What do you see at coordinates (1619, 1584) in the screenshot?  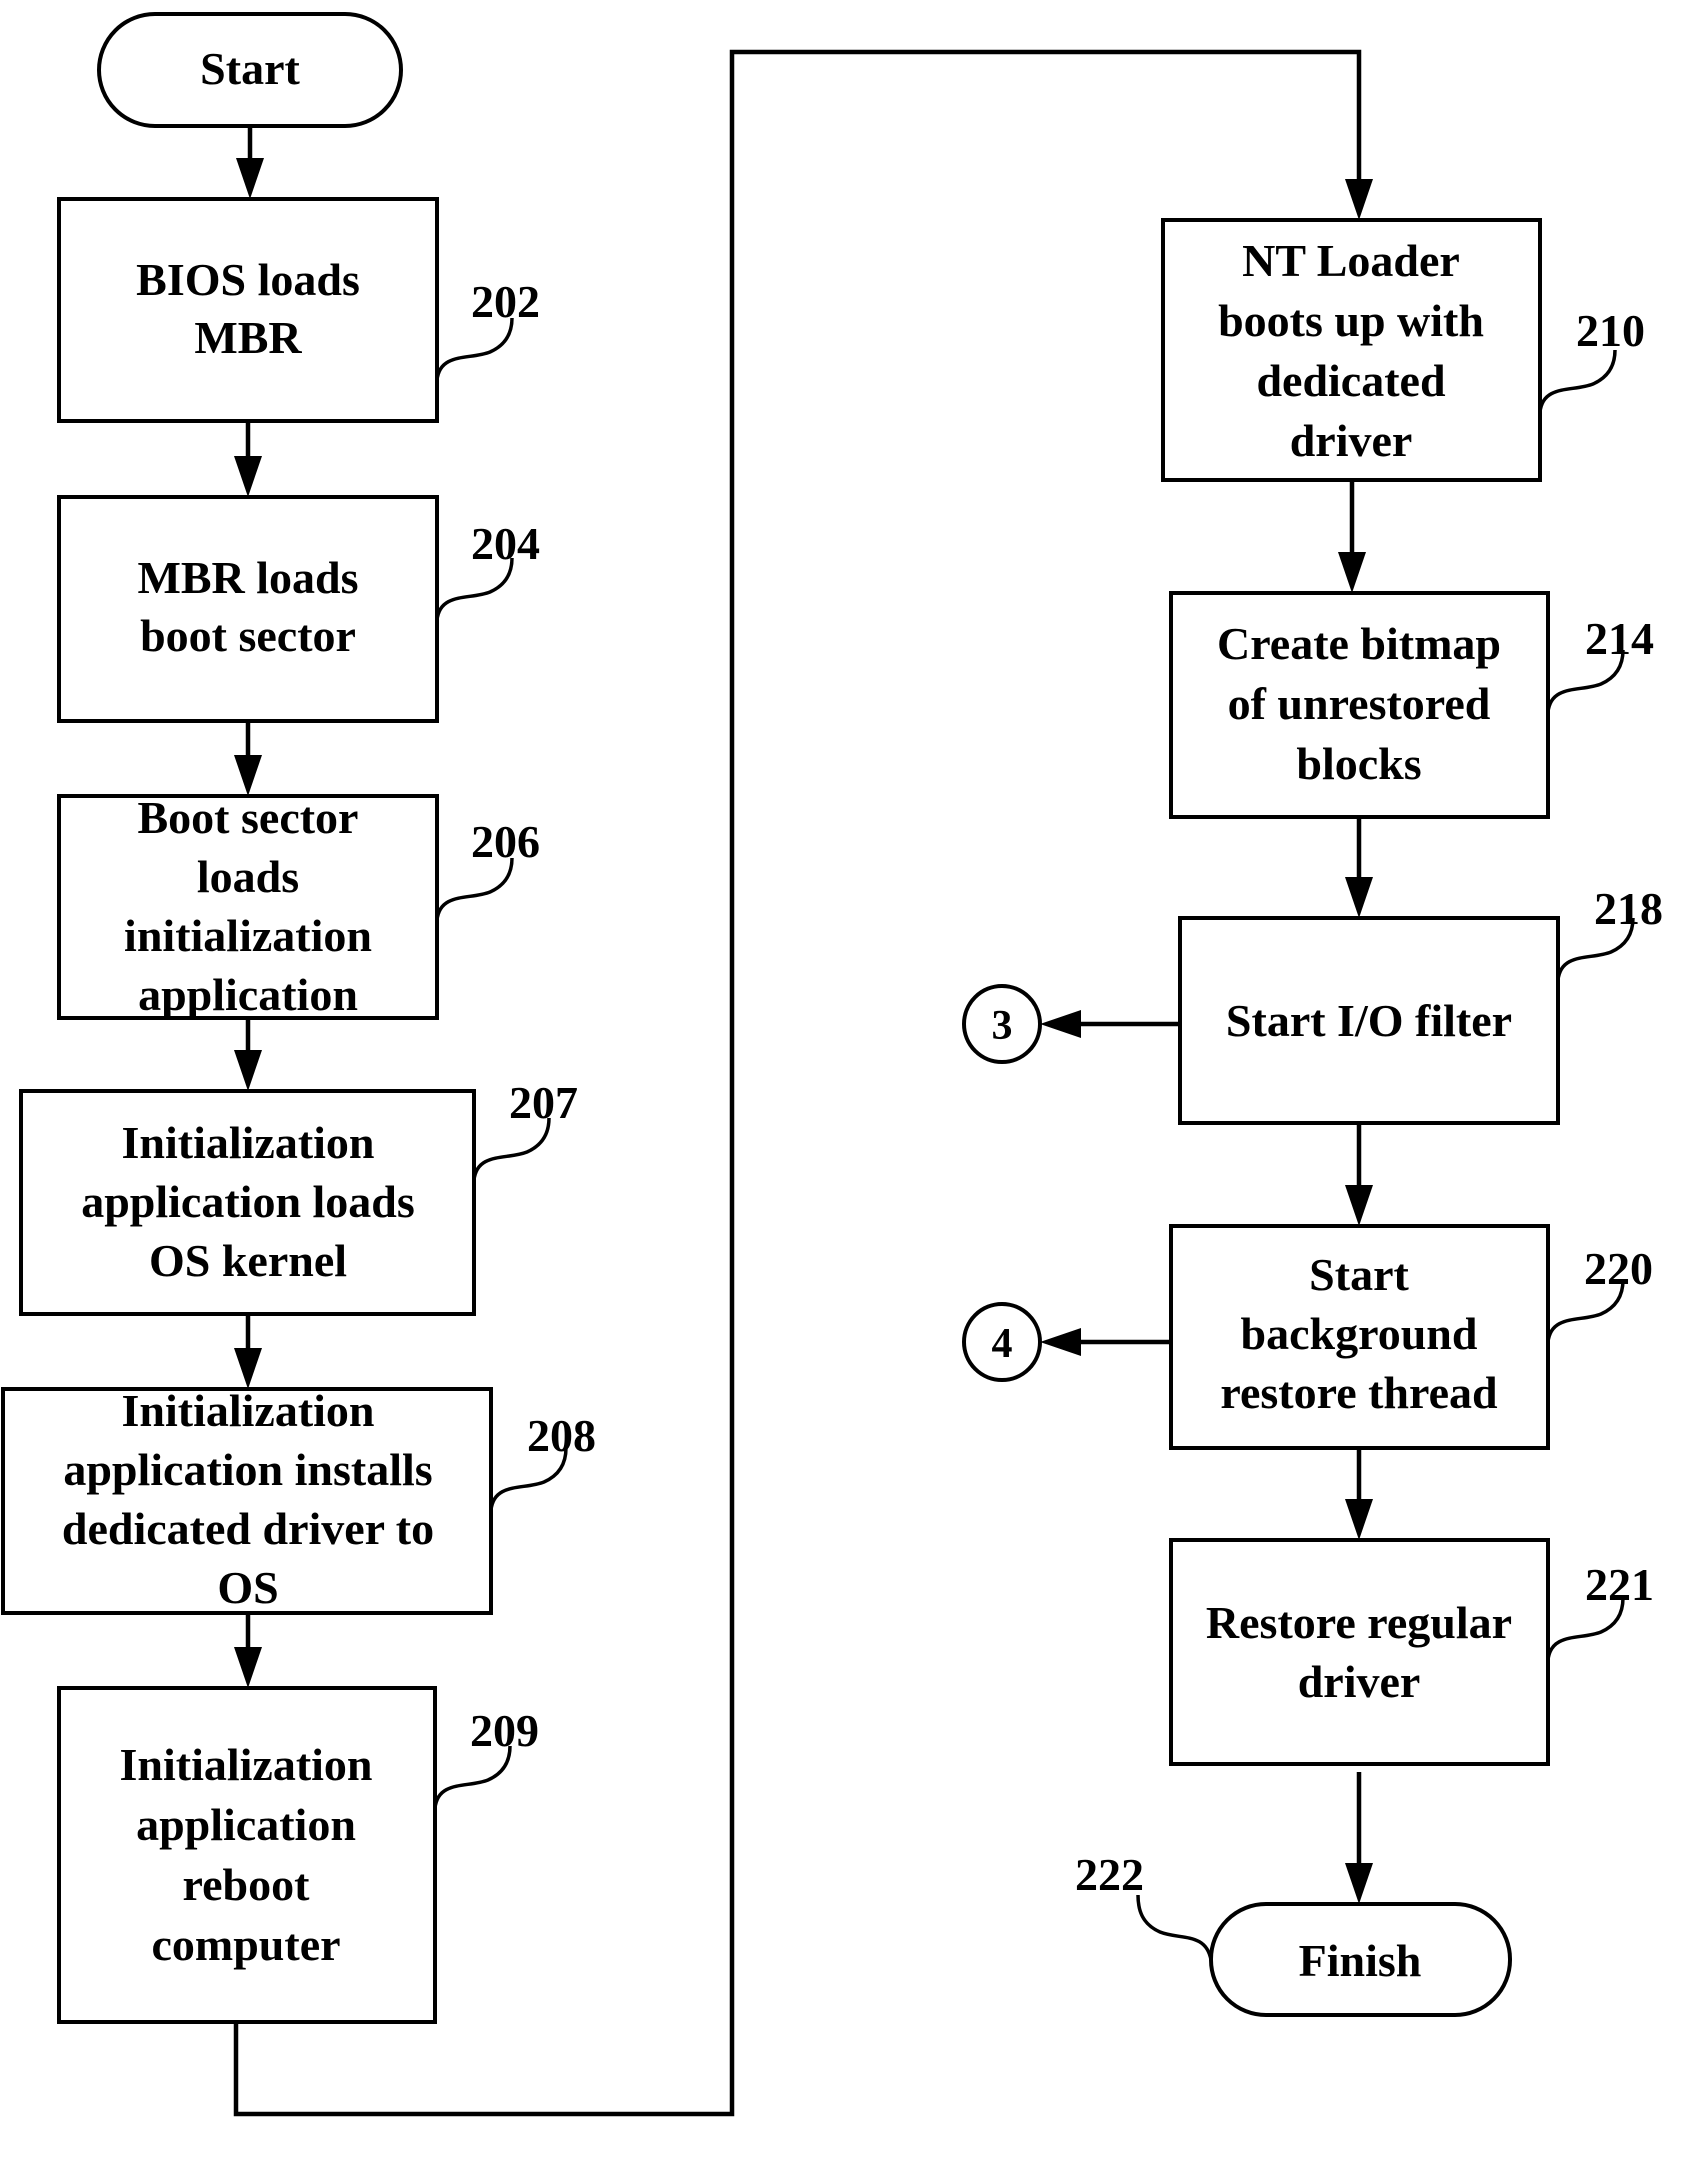 I see `ref-number: 221` at bounding box center [1619, 1584].